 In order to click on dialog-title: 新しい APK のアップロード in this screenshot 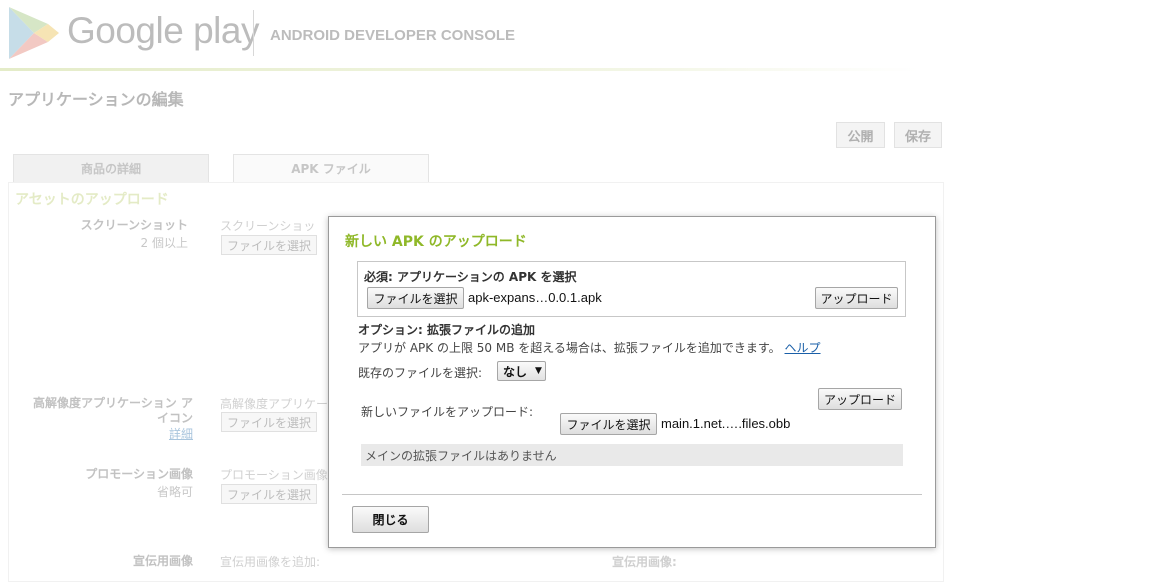, I will do `click(436, 242)`.